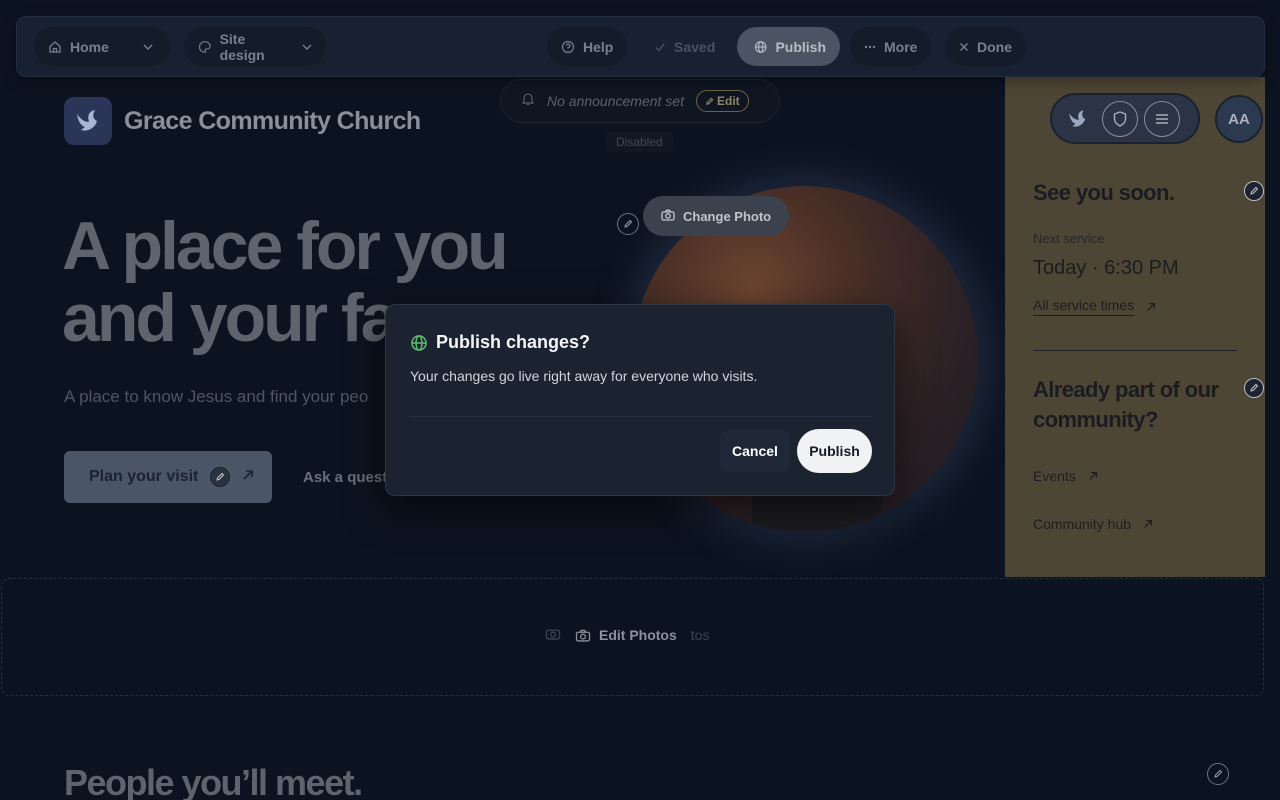 The image size is (1280, 800). What do you see at coordinates (419, 342) in the screenshot?
I see `globe-icon` at bounding box center [419, 342].